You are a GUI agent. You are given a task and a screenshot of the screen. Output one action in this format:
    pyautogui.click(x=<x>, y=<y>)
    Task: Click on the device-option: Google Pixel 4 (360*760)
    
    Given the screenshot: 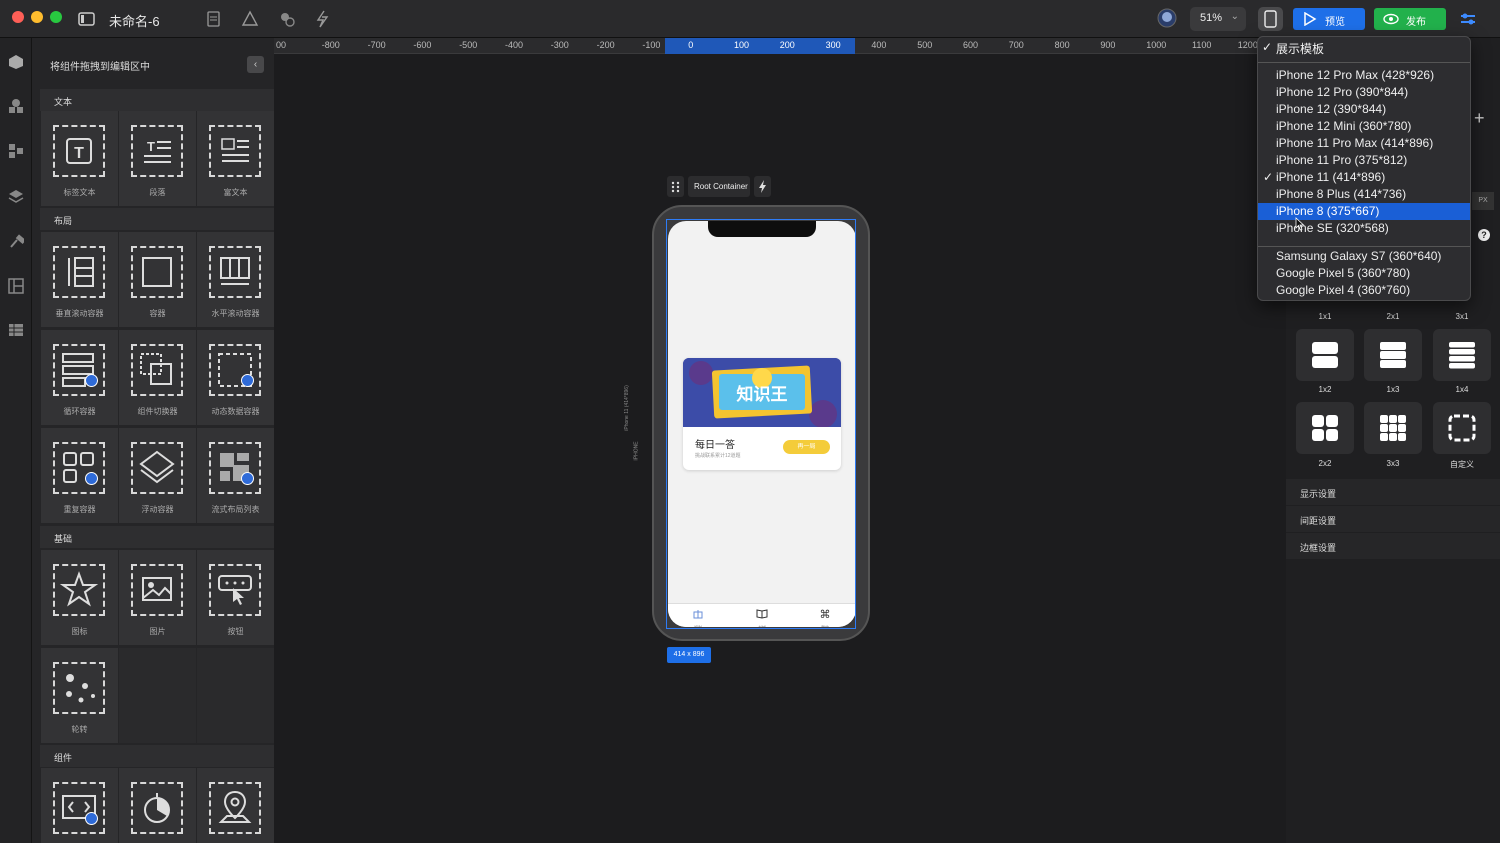 What is the action you would take?
    pyautogui.click(x=1364, y=290)
    